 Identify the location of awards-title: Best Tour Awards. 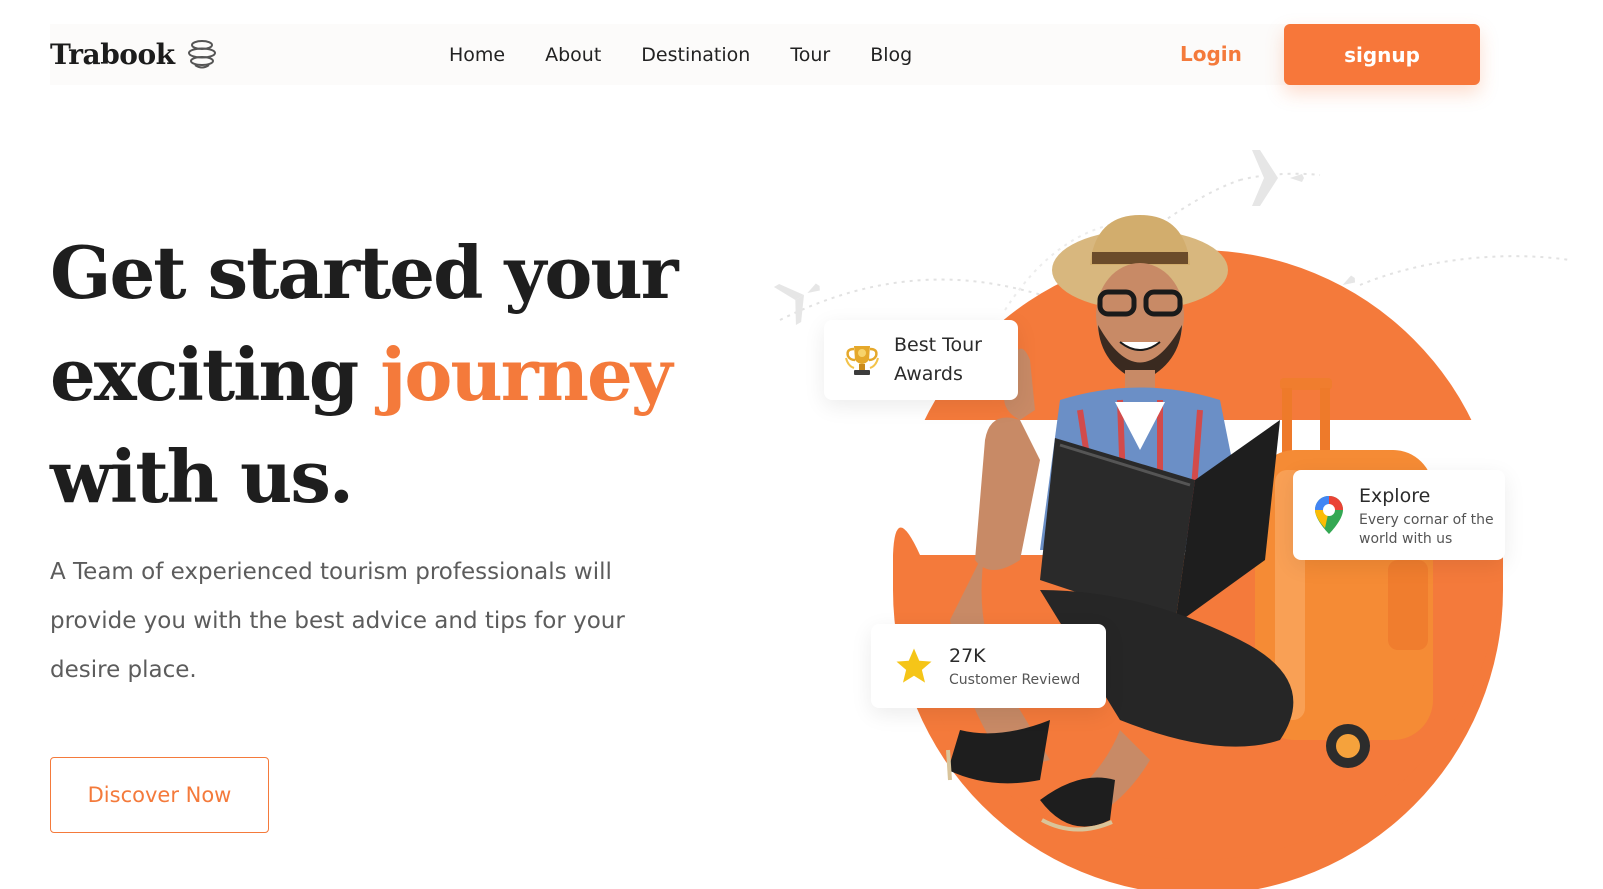
(938, 359).